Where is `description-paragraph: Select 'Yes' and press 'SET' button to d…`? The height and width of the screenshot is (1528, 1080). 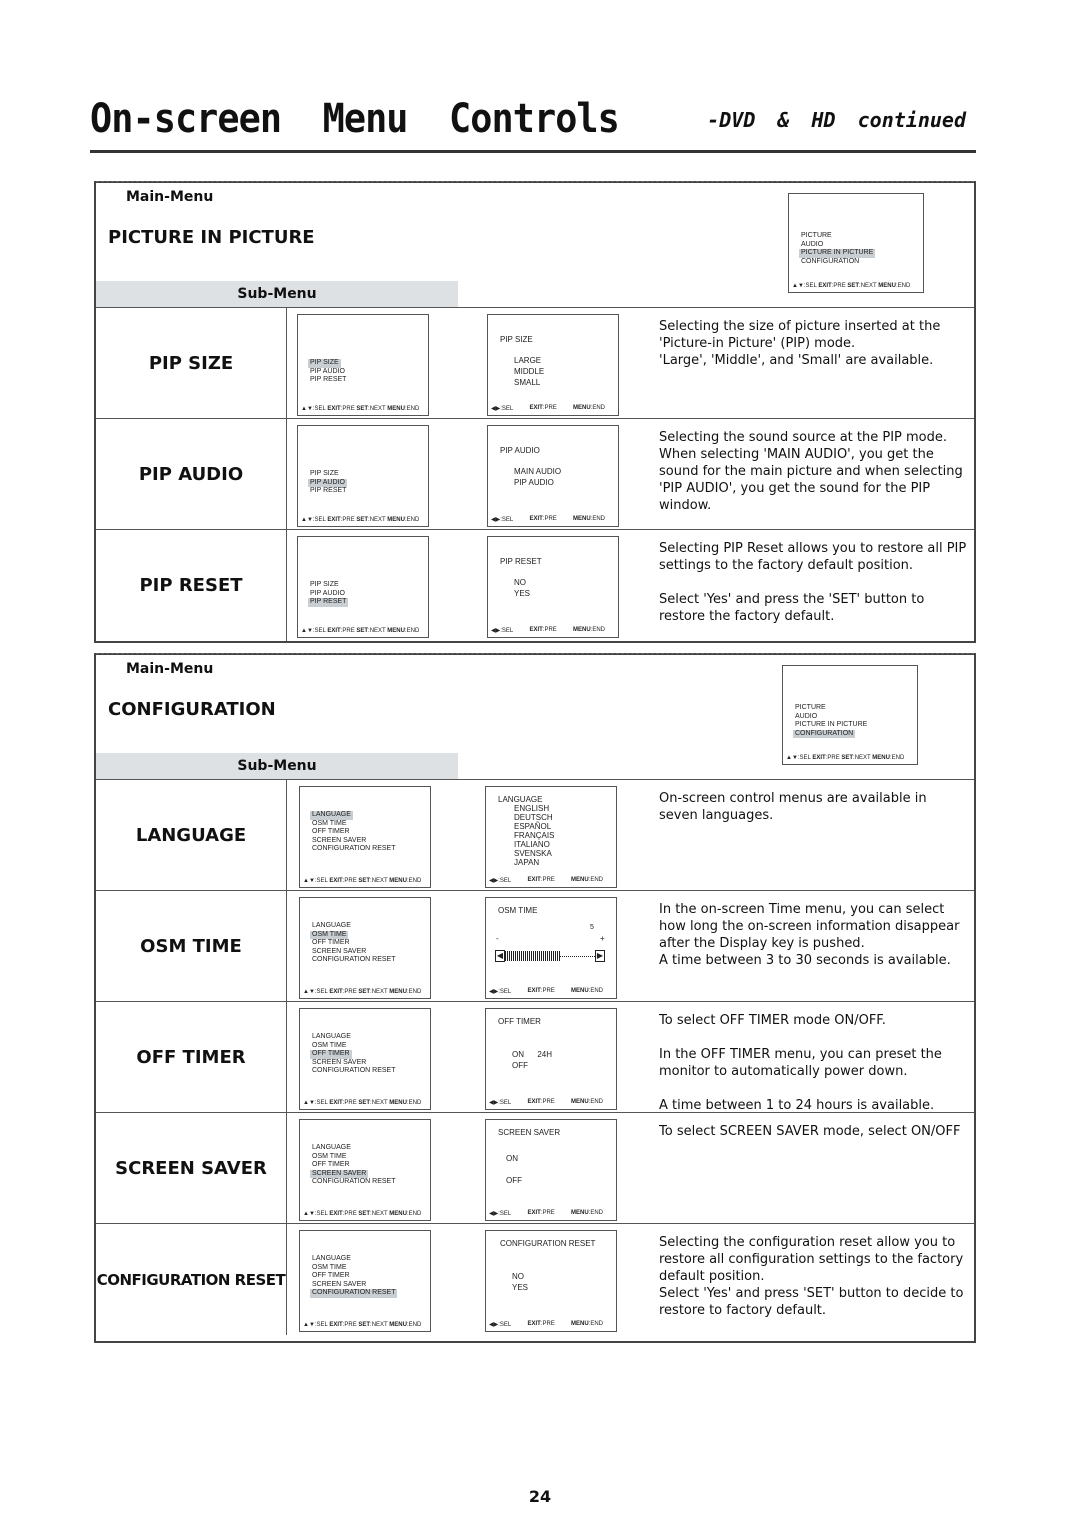 description-paragraph: Select 'Yes' and press 'SET' button to d… is located at coordinates (811, 1302).